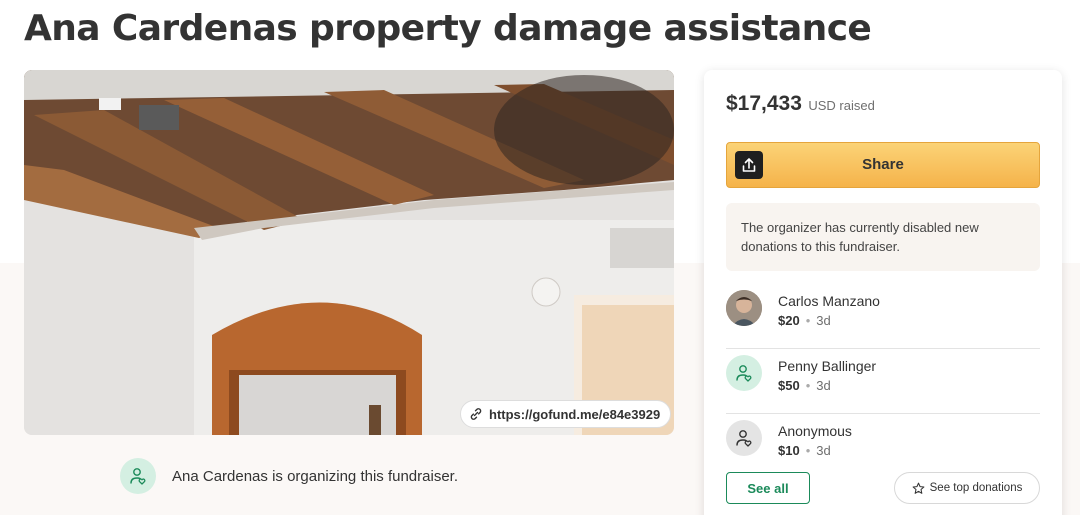 This screenshot has height=515, width=1080. Describe the element at coordinates (789, 385) in the screenshot. I see `donation-amount: $50` at that location.